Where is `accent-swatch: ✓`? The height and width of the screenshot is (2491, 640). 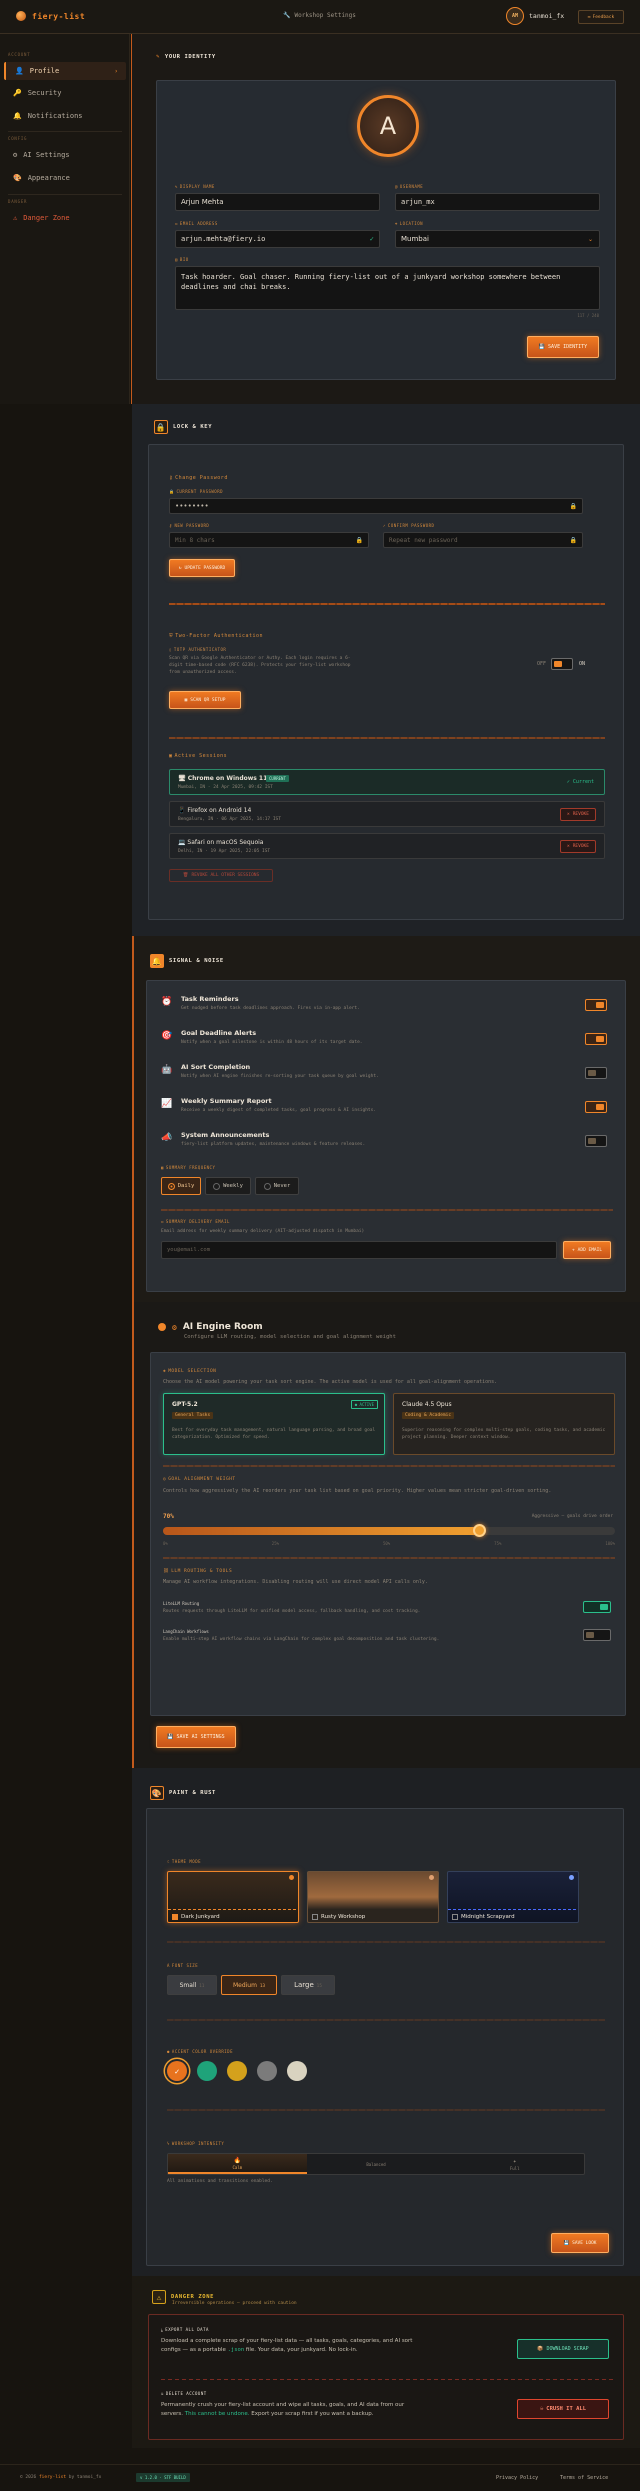
accent-swatch: ✓ is located at coordinates (177, 2071).